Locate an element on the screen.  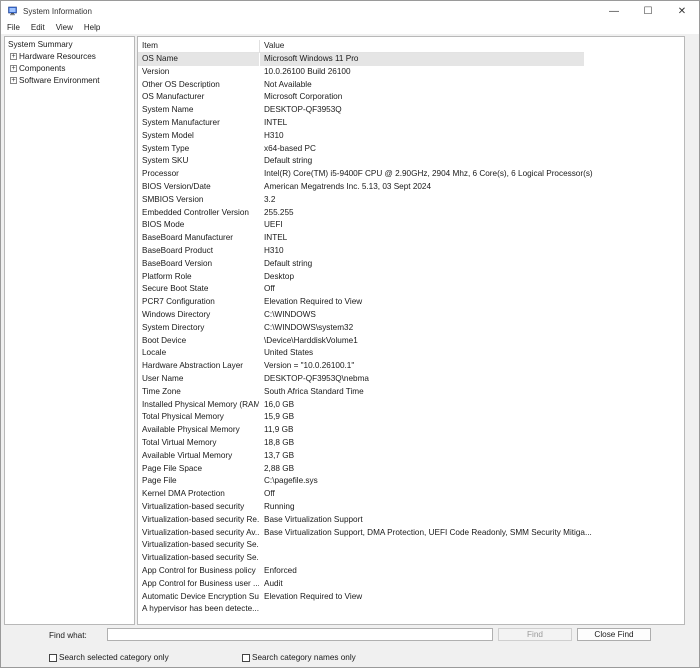
find-what-input is located at coordinates (300, 634).